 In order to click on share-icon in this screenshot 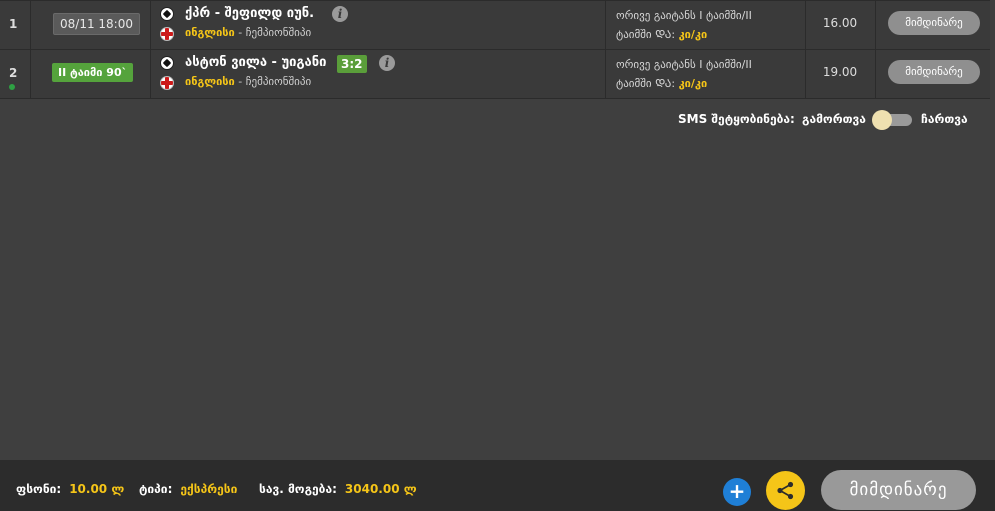, I will do `click(785, 490)`.